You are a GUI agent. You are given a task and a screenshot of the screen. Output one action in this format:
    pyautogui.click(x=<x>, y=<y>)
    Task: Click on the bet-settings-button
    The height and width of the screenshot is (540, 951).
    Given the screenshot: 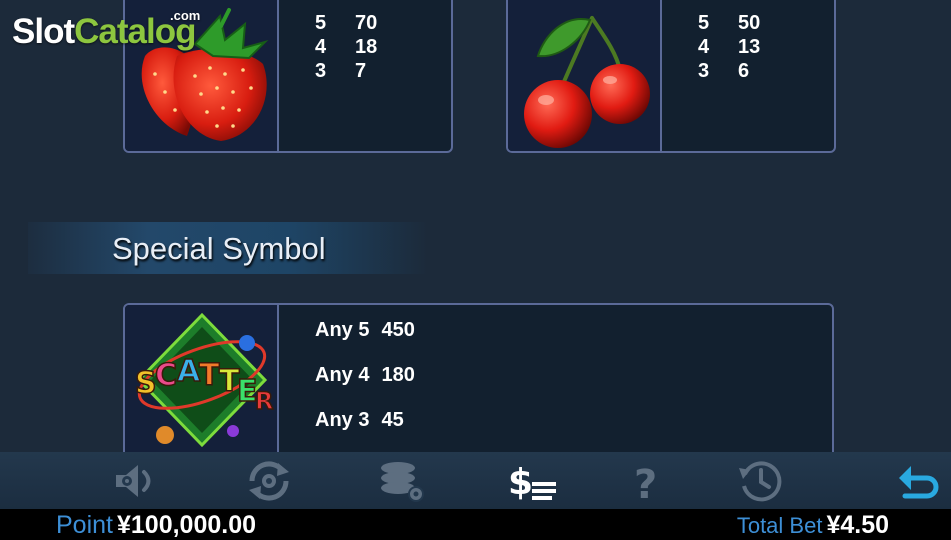 What is the action you would take?
    pyautogui.click(x=403, y=481)
    